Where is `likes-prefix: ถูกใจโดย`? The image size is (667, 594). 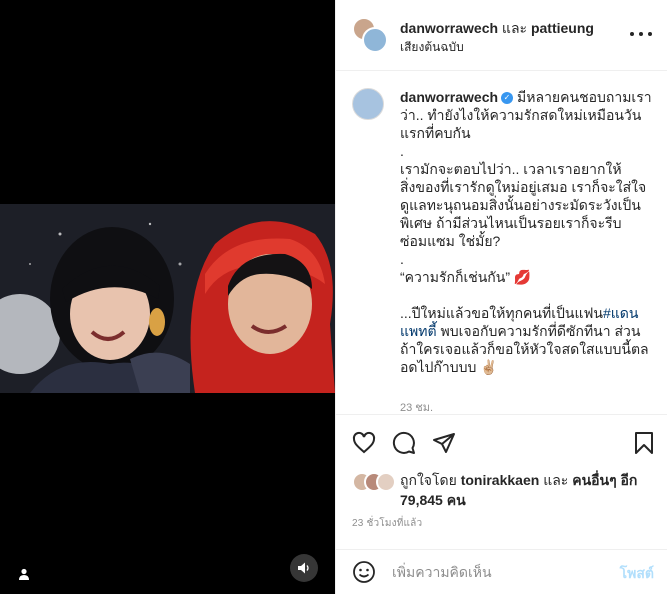 likes-prefix: ถูกใจโดย is located at coordinates (428, 480).